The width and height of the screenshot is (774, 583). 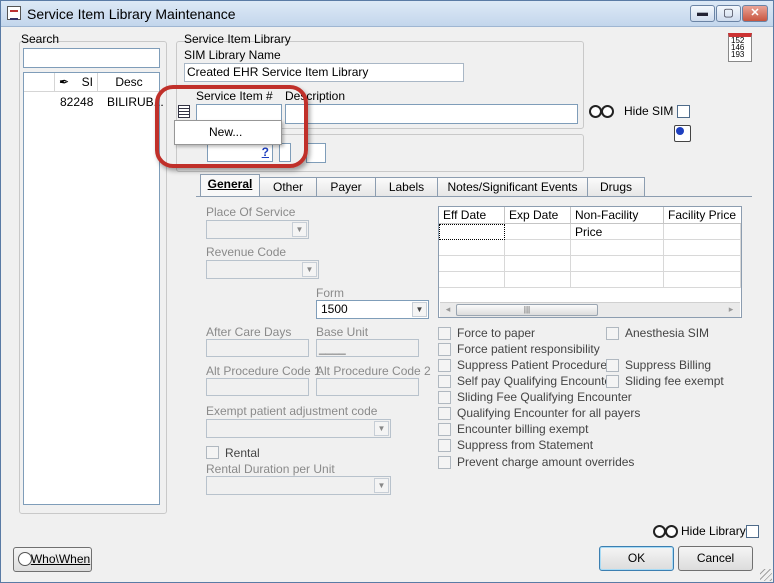 What do you see at coordinates (549, 413) in the screenshot?
I see `checkbox-label: Qualifying Encounter for all payers` at bounding box center [549, 413].